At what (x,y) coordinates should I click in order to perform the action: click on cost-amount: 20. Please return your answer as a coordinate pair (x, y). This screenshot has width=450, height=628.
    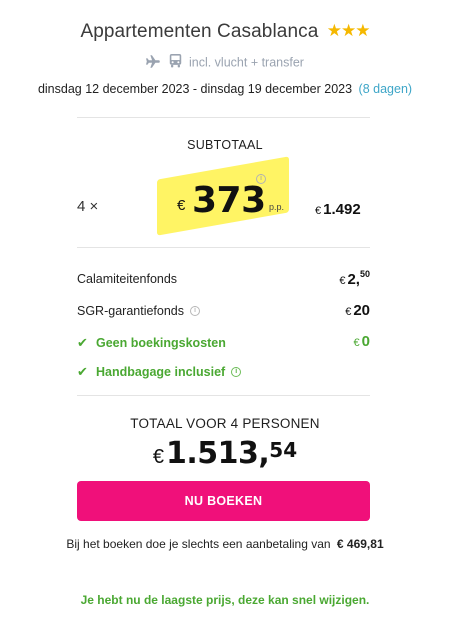
    Looking at the image, I should click on (361, 310).